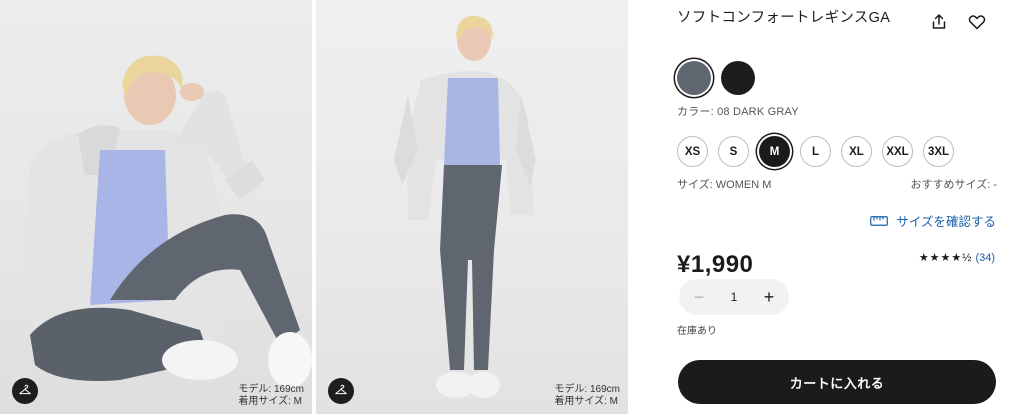  I want to click on size-option-s: S, so click(733, 151).